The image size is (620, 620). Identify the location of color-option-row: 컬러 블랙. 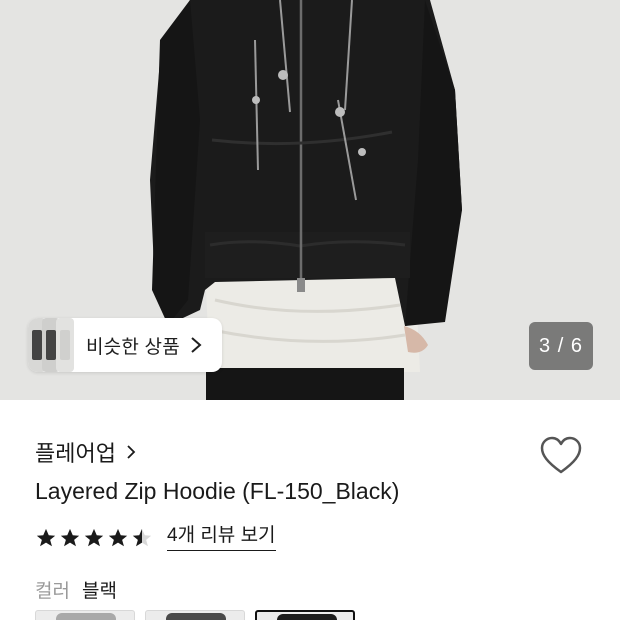
(76, 589).